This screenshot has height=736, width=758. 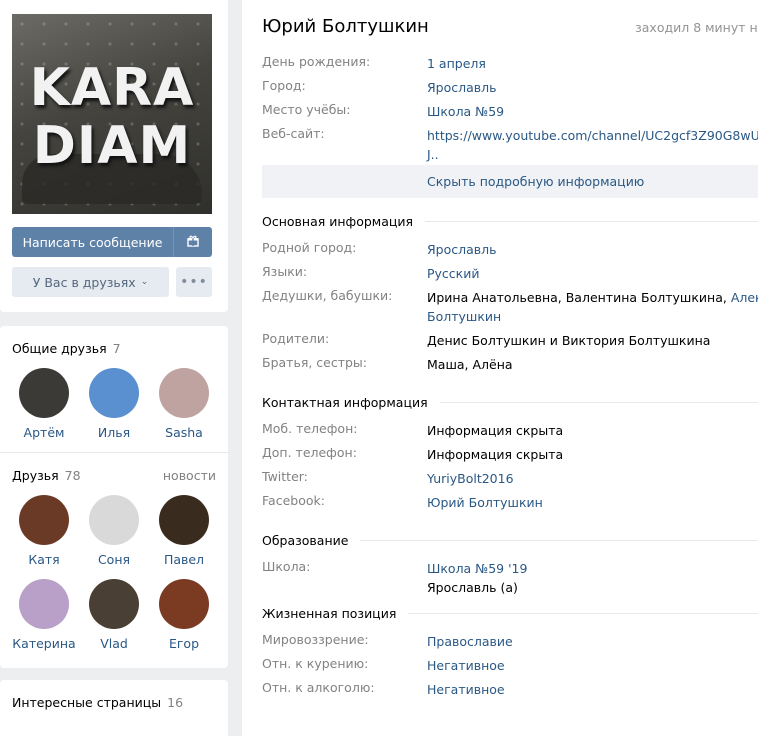 I want to click on smoking-link: Негативное, so click(x=466, y=665).